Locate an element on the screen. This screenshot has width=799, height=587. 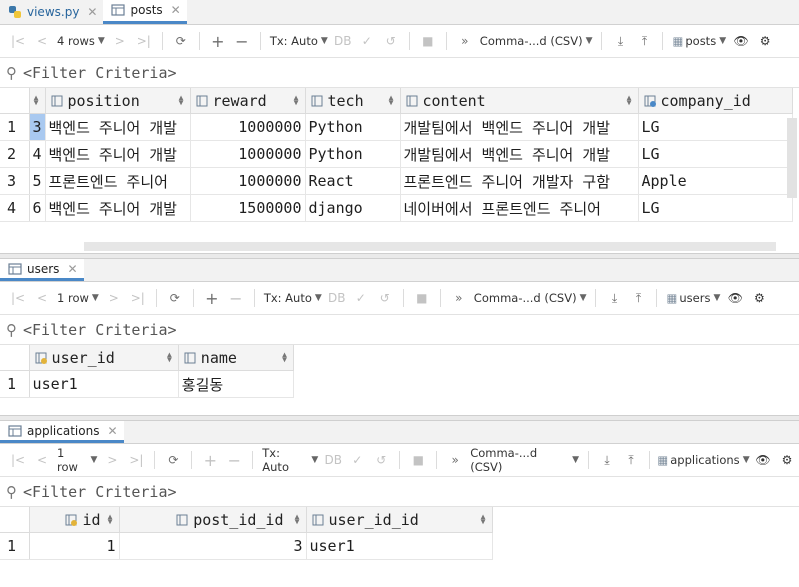
commit-icon: DB is located at coordinates (337, 298).